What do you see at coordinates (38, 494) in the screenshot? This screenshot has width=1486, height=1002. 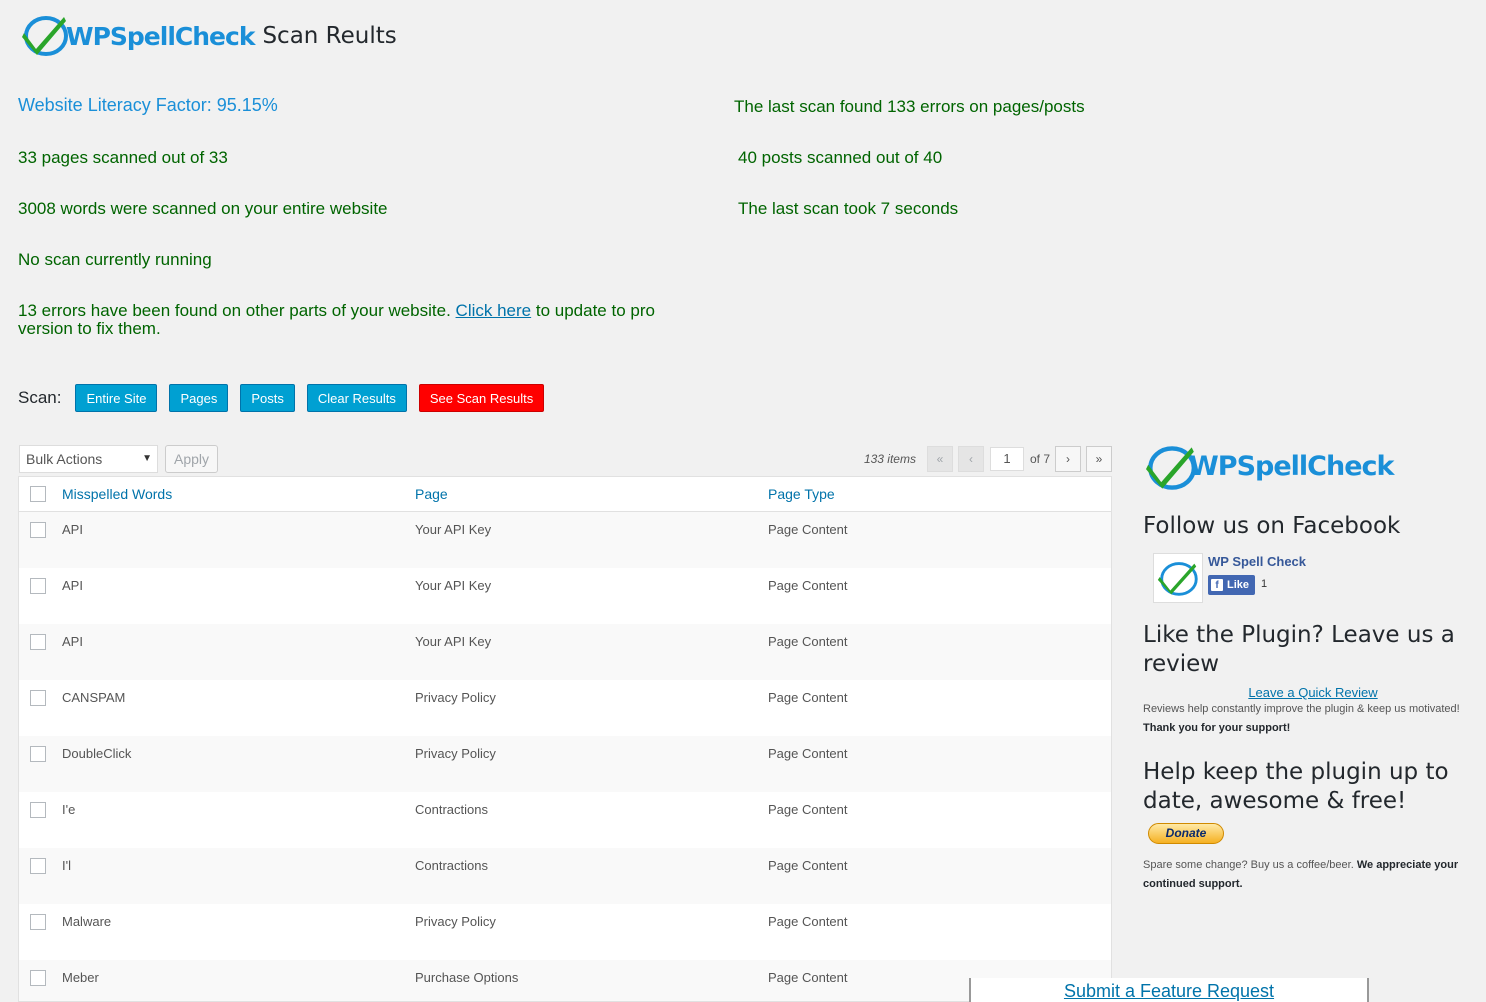 I see `select-all-checkbox` at bounding box center [38, 494].